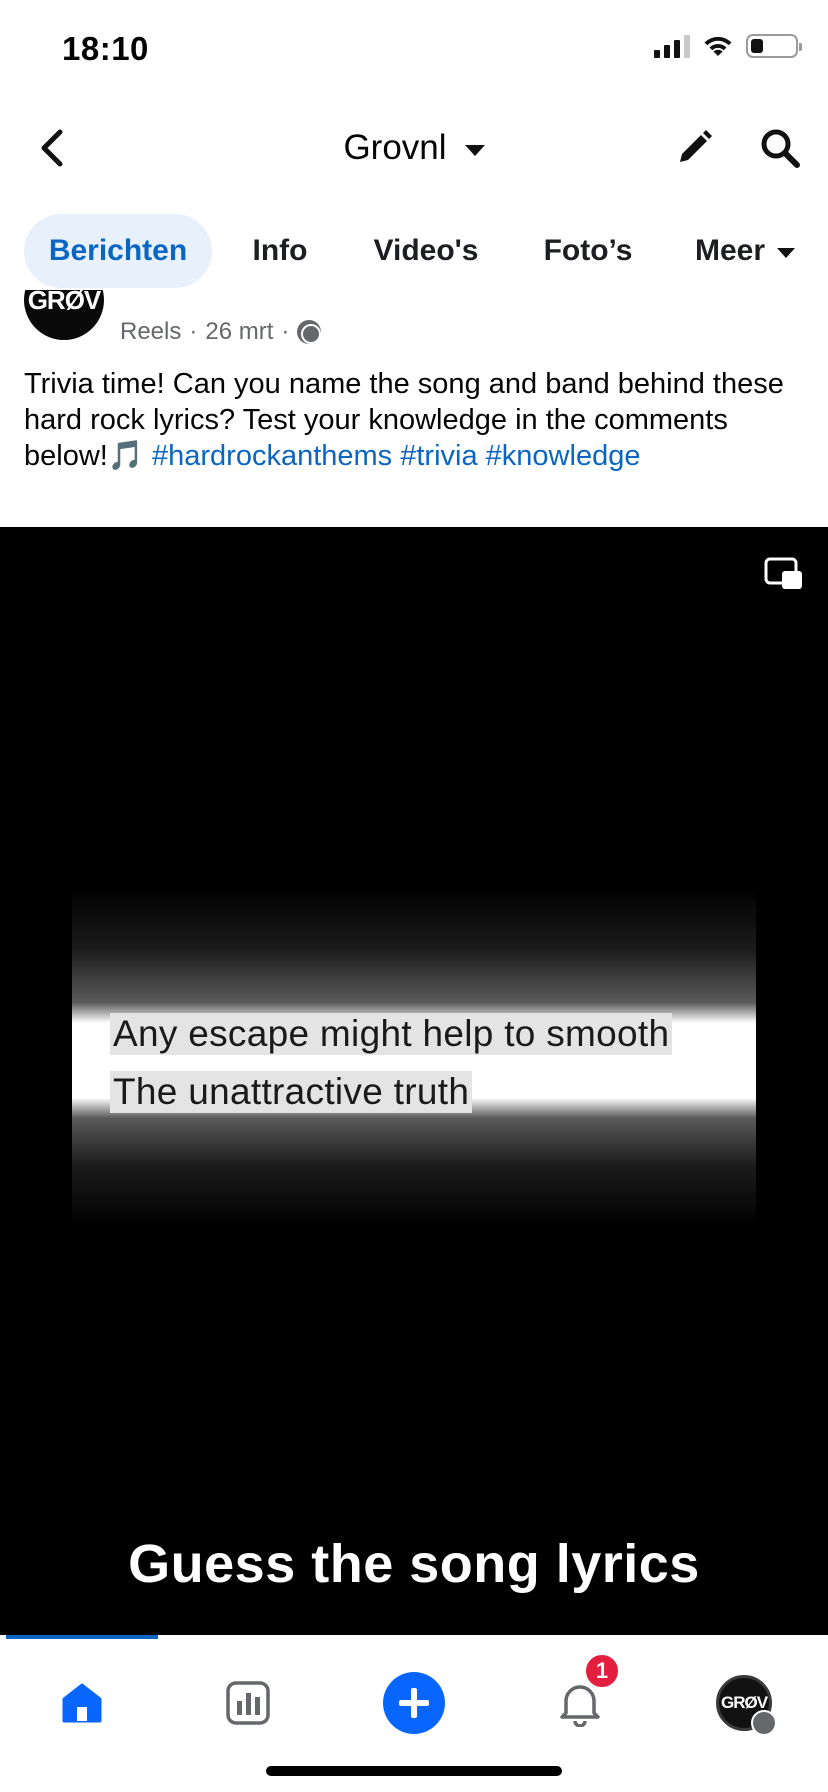 This screenshot has width=828, height=1792. Describe the element at coordinates (272, 456) in the screenshot. I see `hashtag-link: #hardrockanthems` at that location.